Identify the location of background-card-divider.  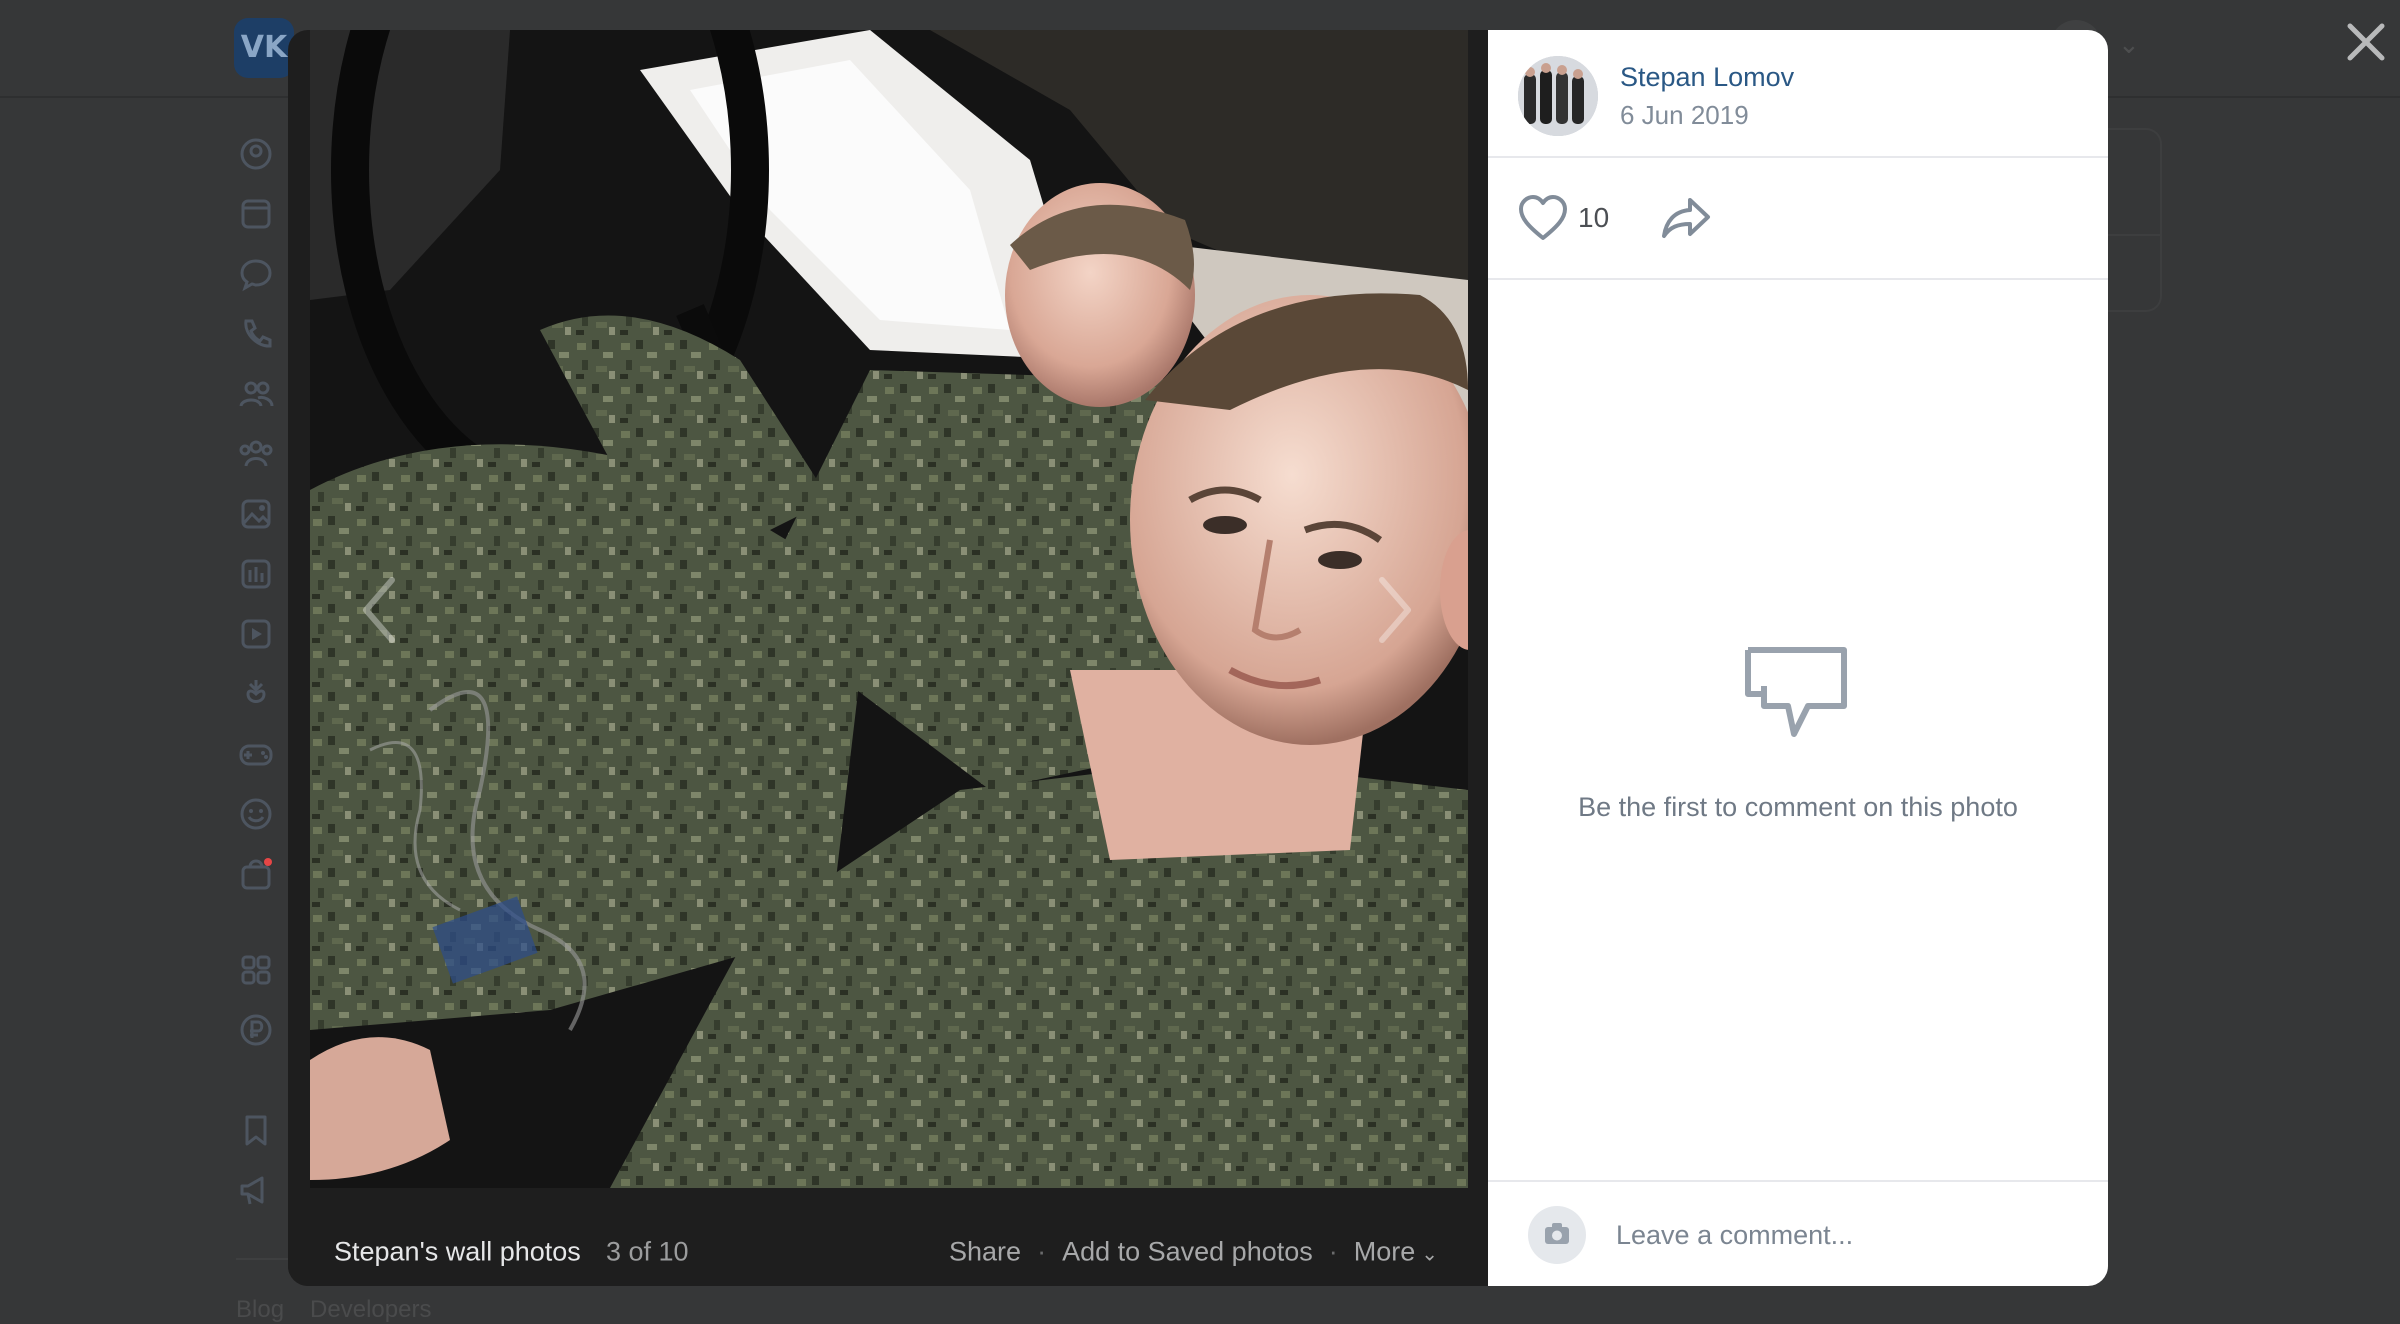
(2134, 235).